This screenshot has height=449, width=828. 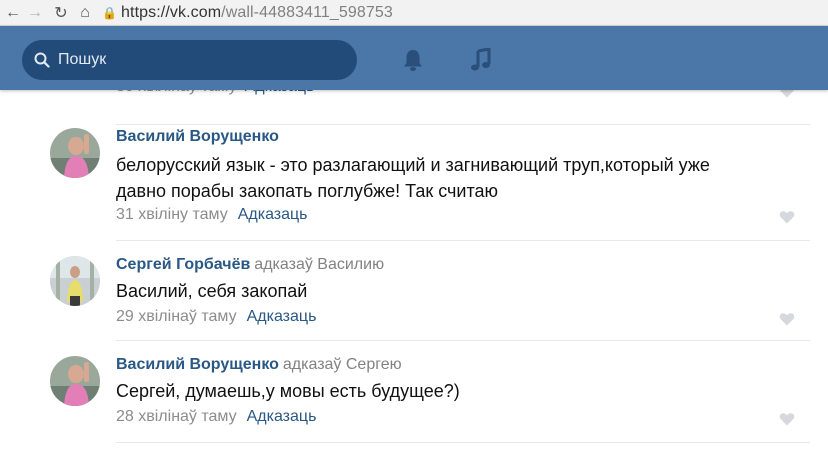 I want to click on forward-arrow-icon: →, so click(x=35, y=13).